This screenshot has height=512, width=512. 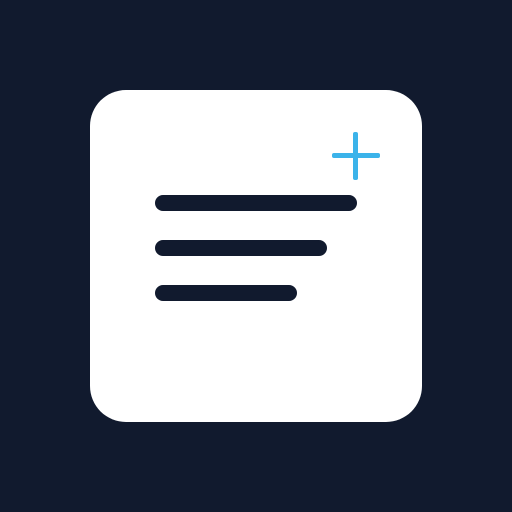 What do you see at coordinates (256, 203) in the screenshot?
I see `text-line-1-icon` at bounding box center [256, 203].